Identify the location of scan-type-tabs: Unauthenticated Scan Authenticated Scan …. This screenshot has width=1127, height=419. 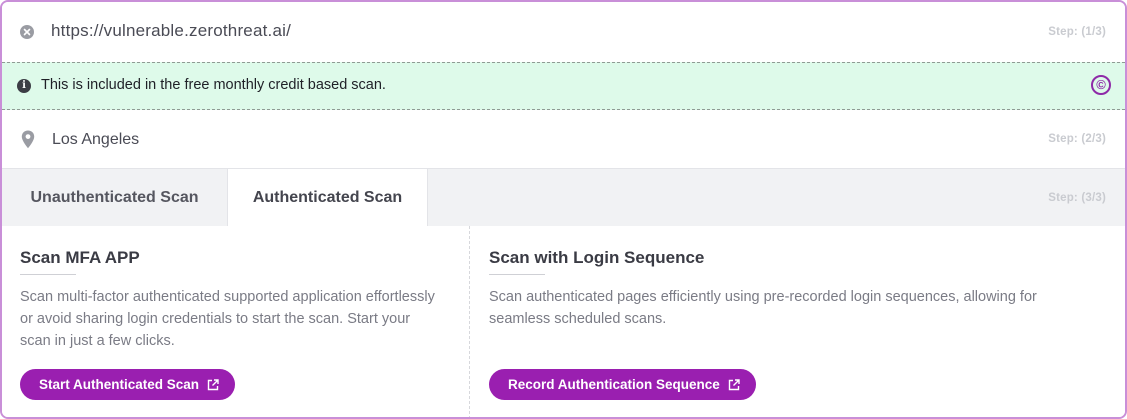
(563, 197).